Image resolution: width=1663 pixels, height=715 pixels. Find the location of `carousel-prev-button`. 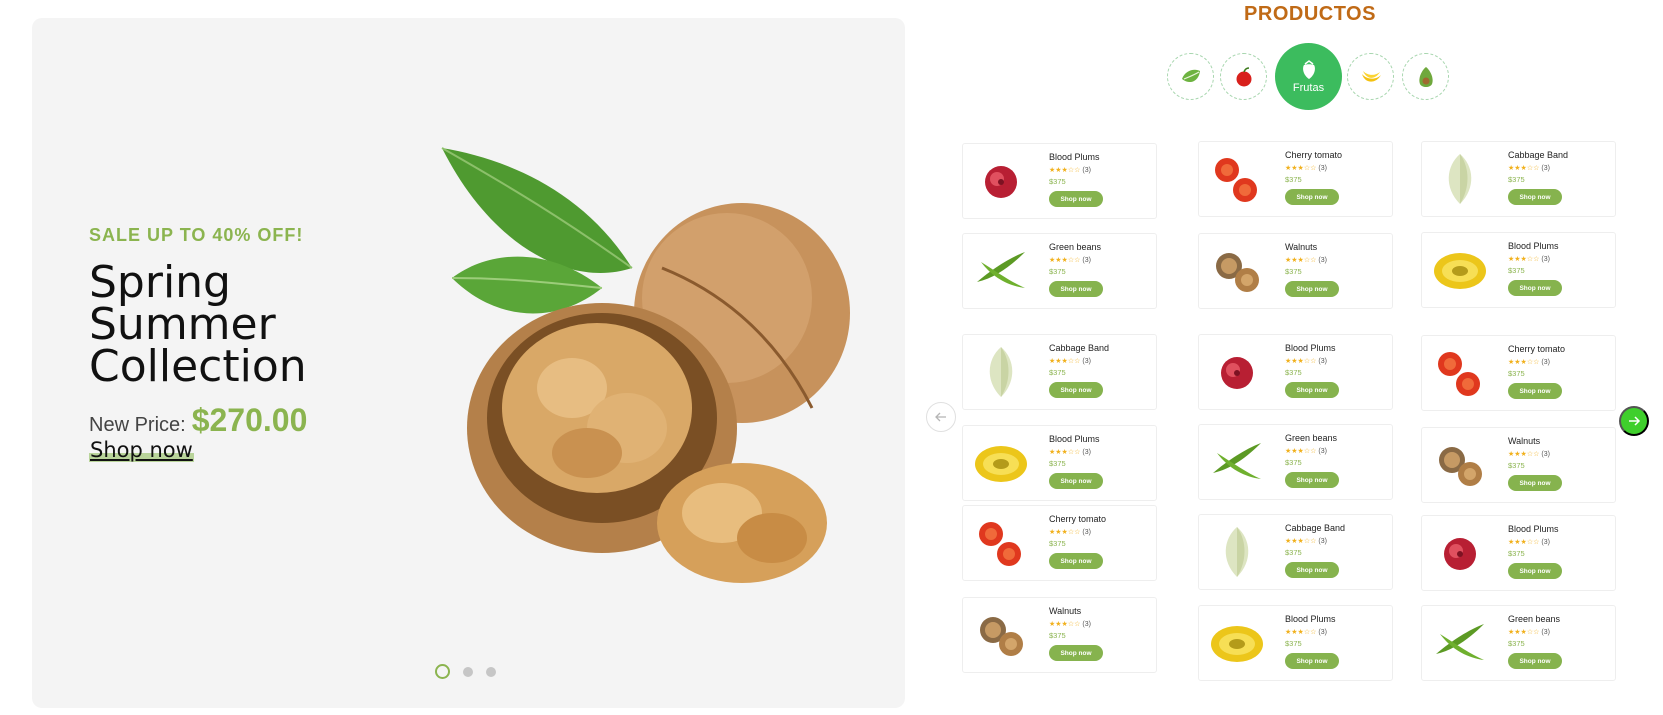

carousel-prev-button is located at coordinates (941, 417).